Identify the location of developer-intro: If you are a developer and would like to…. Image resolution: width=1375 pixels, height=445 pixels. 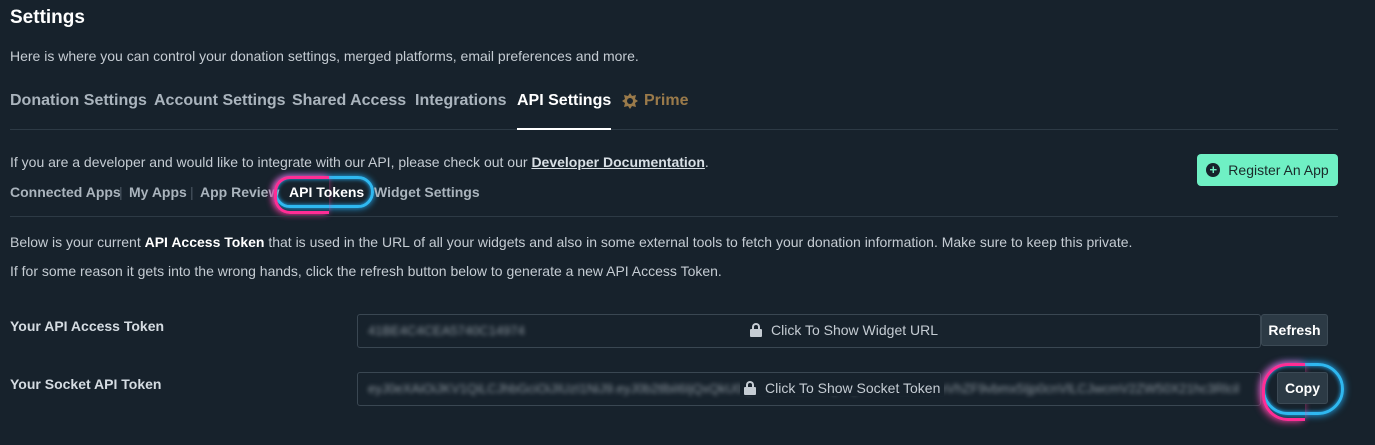
(359, 162).